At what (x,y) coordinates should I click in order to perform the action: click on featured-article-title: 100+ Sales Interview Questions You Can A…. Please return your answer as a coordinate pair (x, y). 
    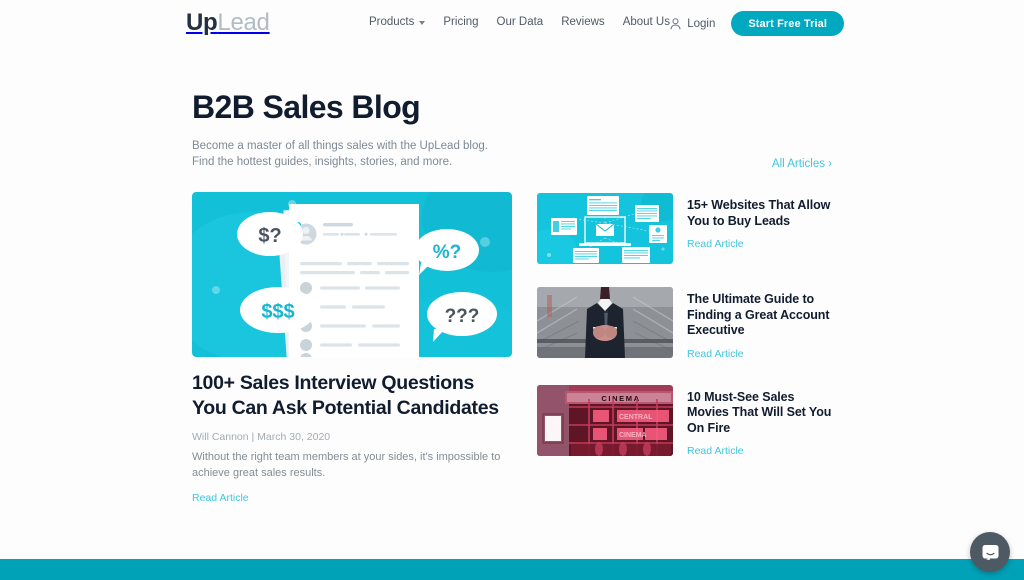
    Looking at the image, I should click on (352, 396).